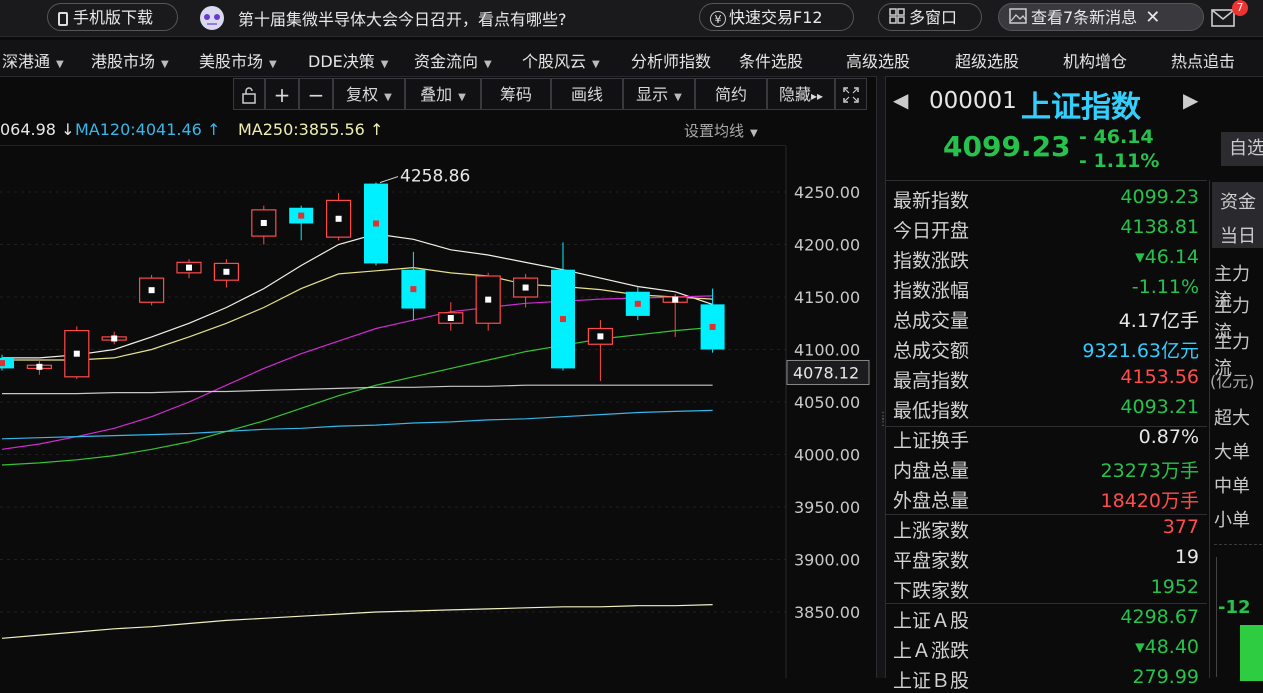 This screenshot has width=1263, height=693. What do you see at coordinates (1159, 407) in the screenshot?
I see `stat-value: 4093.21` at bounding box center [1159, 407].